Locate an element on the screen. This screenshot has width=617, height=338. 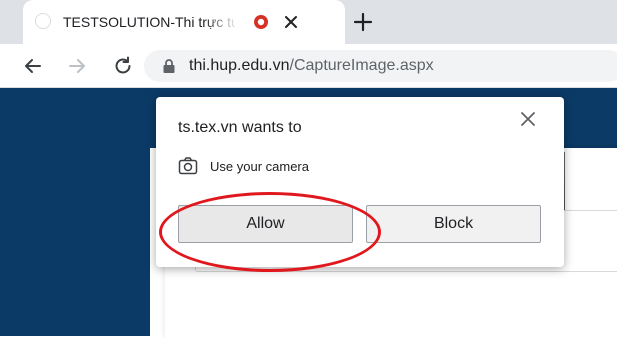
reload-icon is located at coordinates (123, 66).